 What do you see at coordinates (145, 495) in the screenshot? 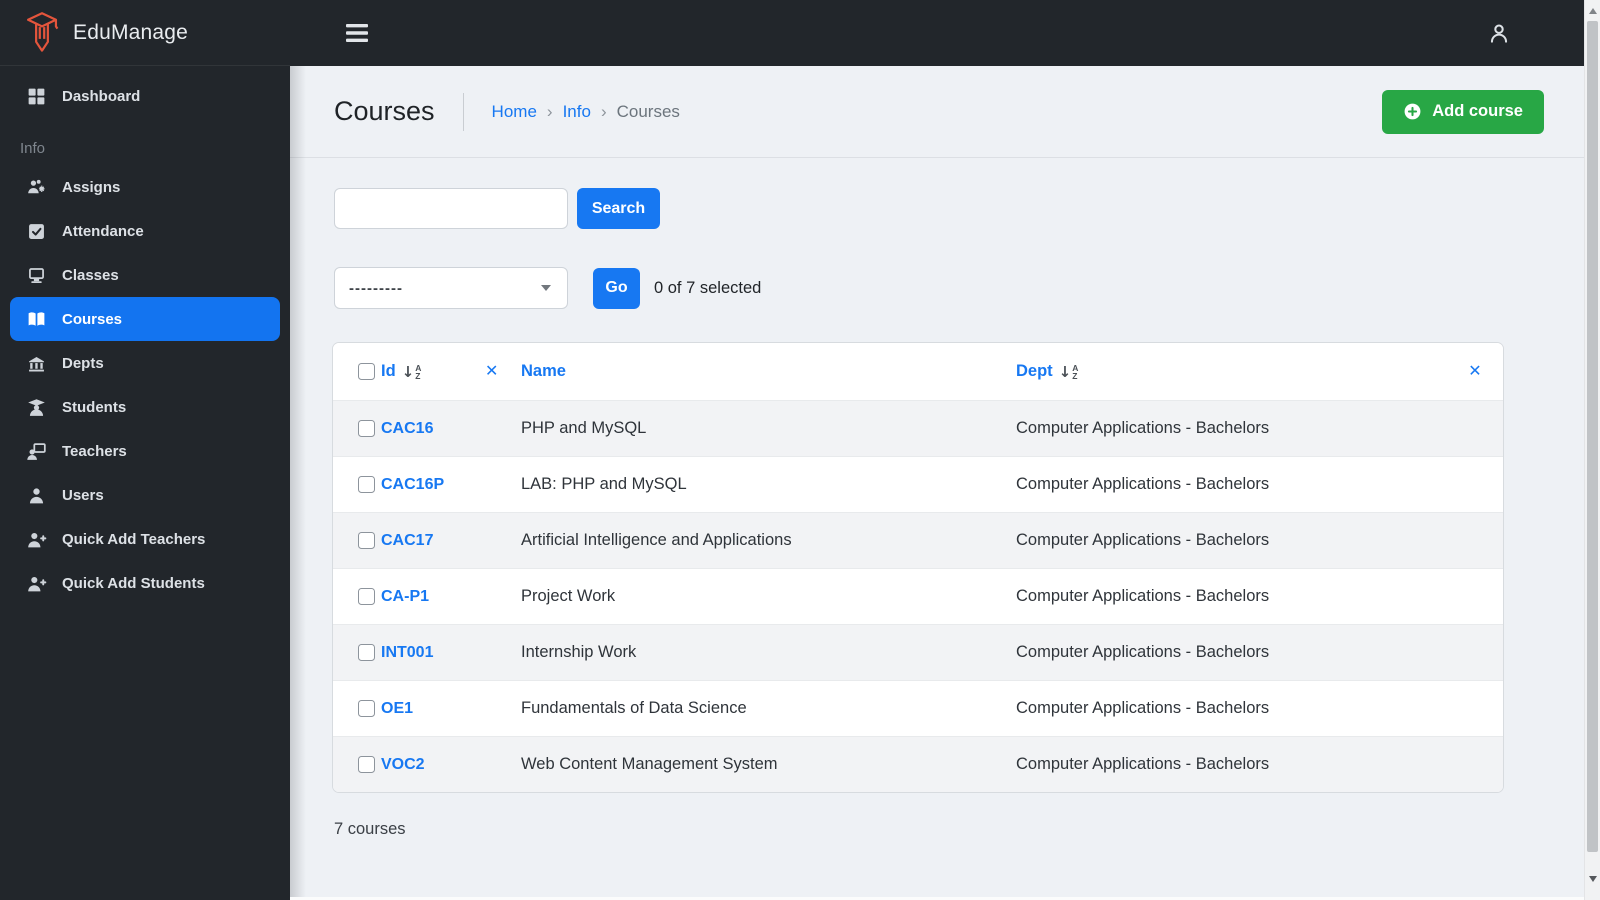
I see `sidebar-item-users: Users` at bounding box center [145, 495].